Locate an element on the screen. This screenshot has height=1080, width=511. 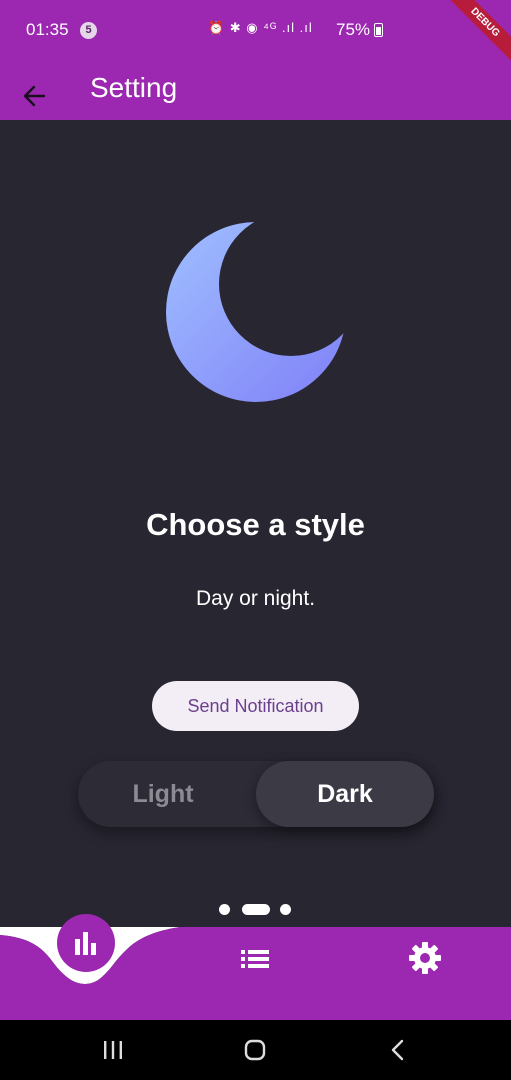
back-button is located at coordinates (36, 90).